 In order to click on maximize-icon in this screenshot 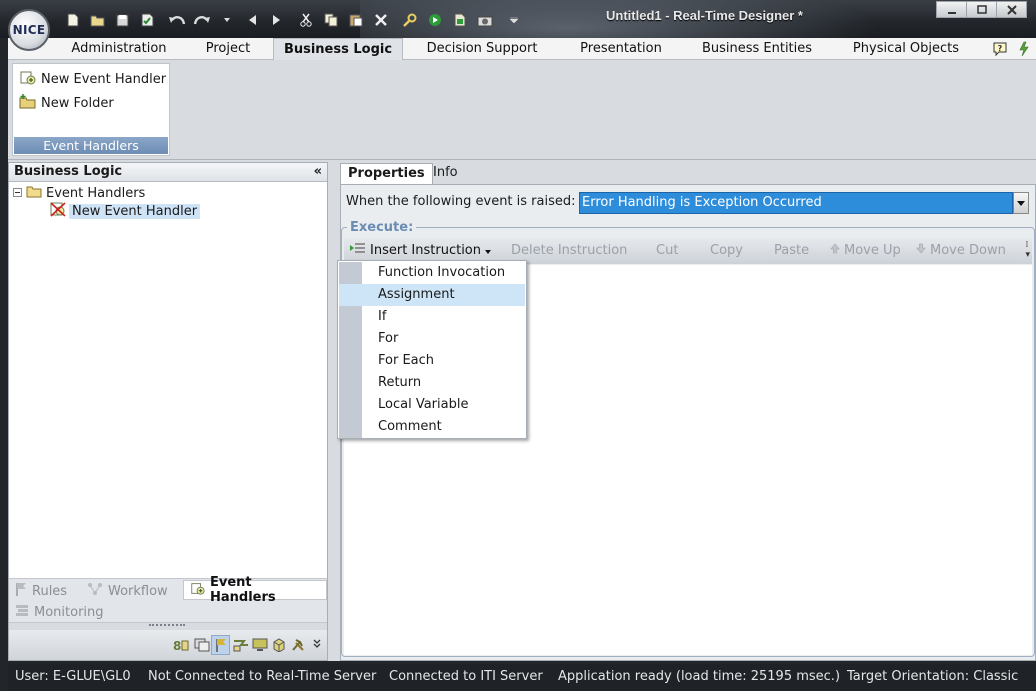, I will do `click(981, 9)`.